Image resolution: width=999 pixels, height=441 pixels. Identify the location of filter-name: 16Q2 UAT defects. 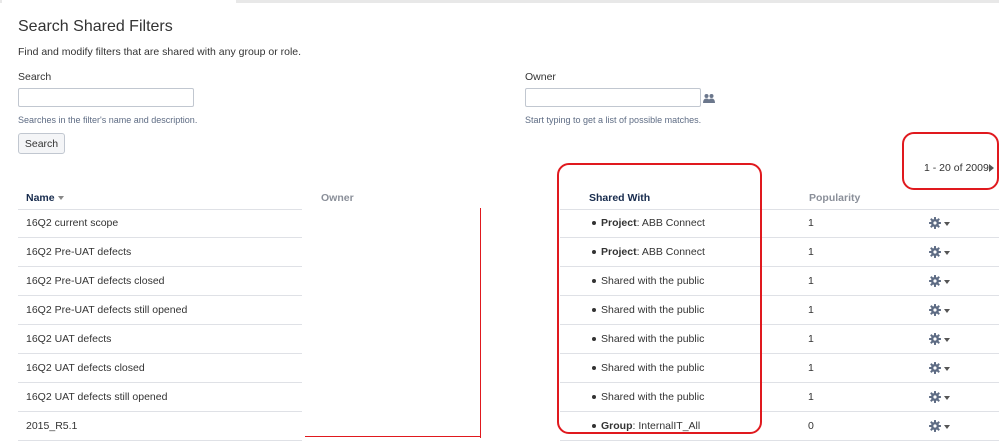
(68, 339).